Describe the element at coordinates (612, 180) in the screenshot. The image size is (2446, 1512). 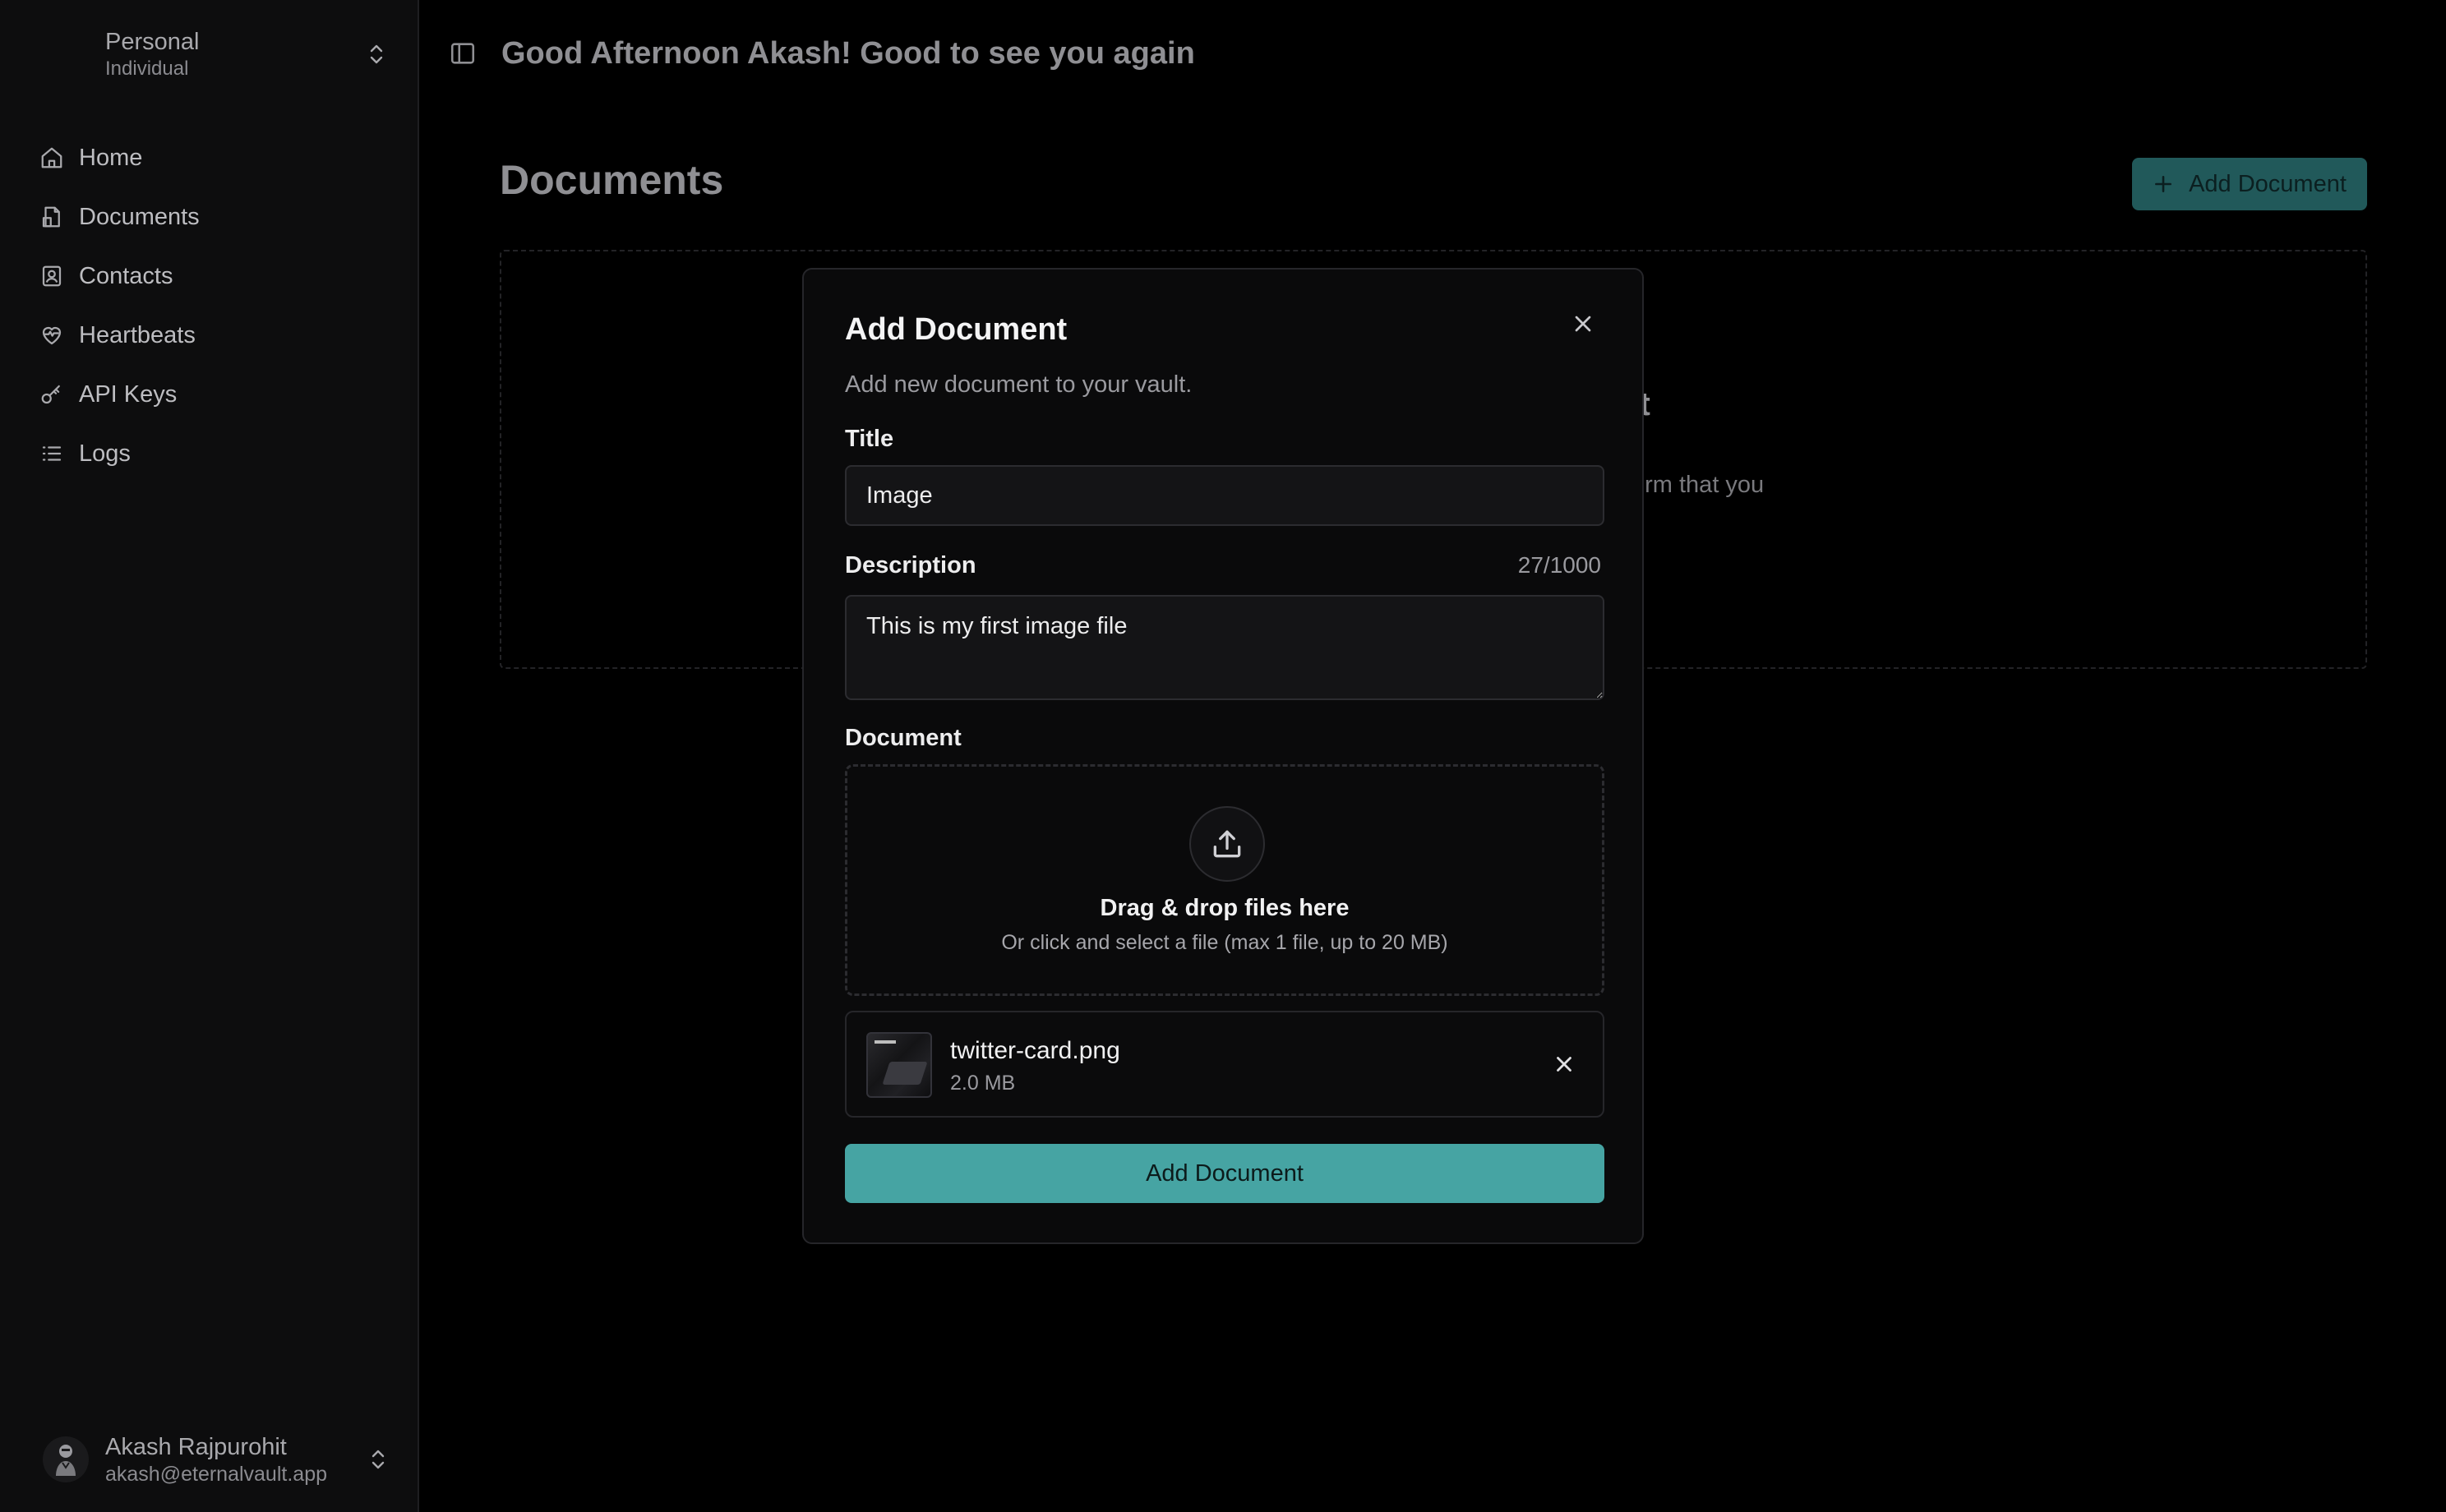
I see `page-title: Documents` at that location.